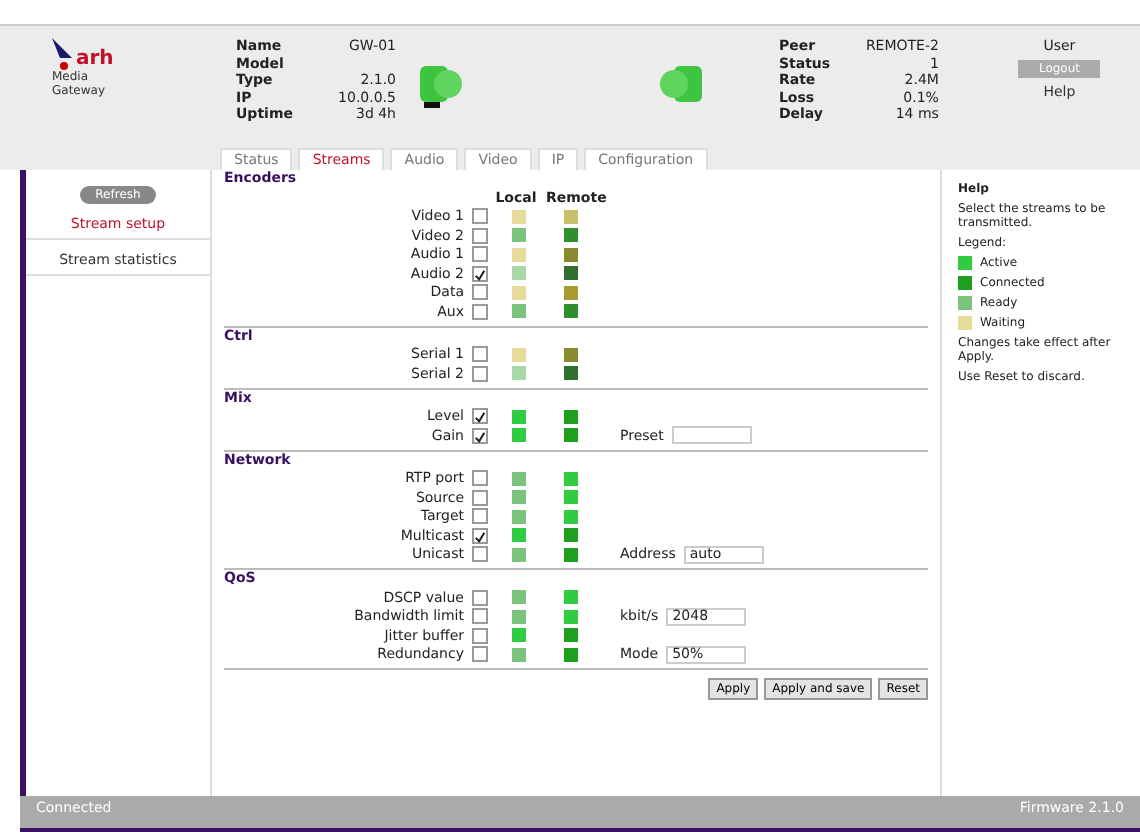  What do you see at coordinates (62, 54) in the screenshot?
I see `logo-icon` at bounding box center [62, 54].